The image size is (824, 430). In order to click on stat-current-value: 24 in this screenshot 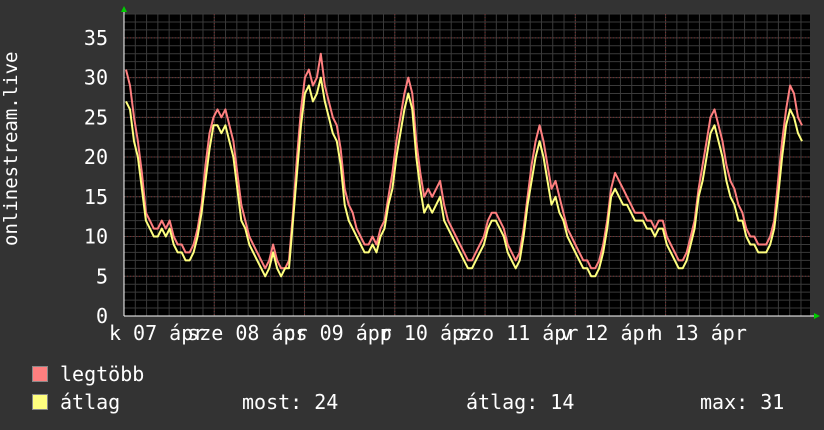, I will do `click(326, 402)`.